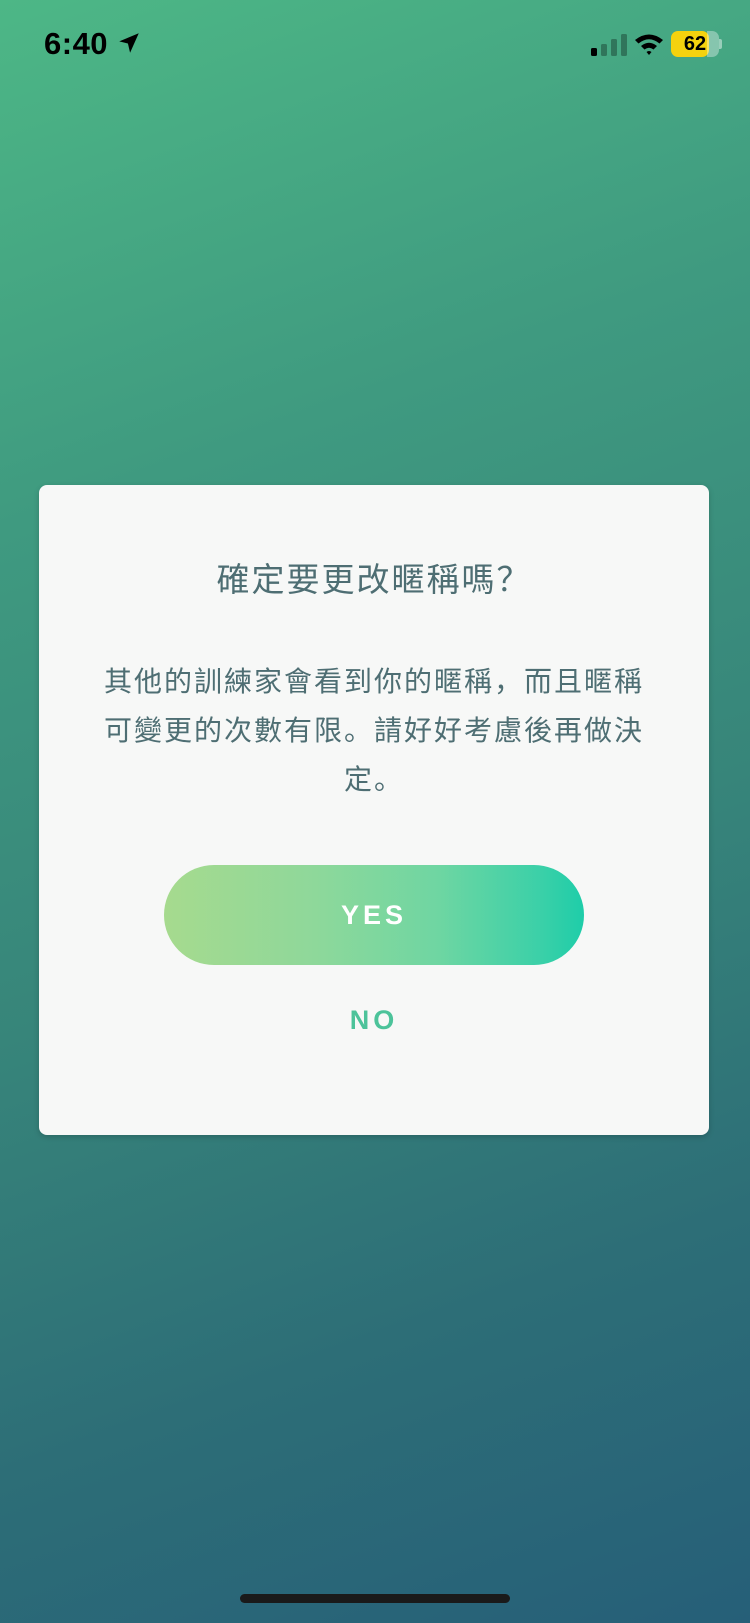 Image resolution: width=750 pixels, height=1623 pixels. I want to click on wifi-icon, so click(649, 44).